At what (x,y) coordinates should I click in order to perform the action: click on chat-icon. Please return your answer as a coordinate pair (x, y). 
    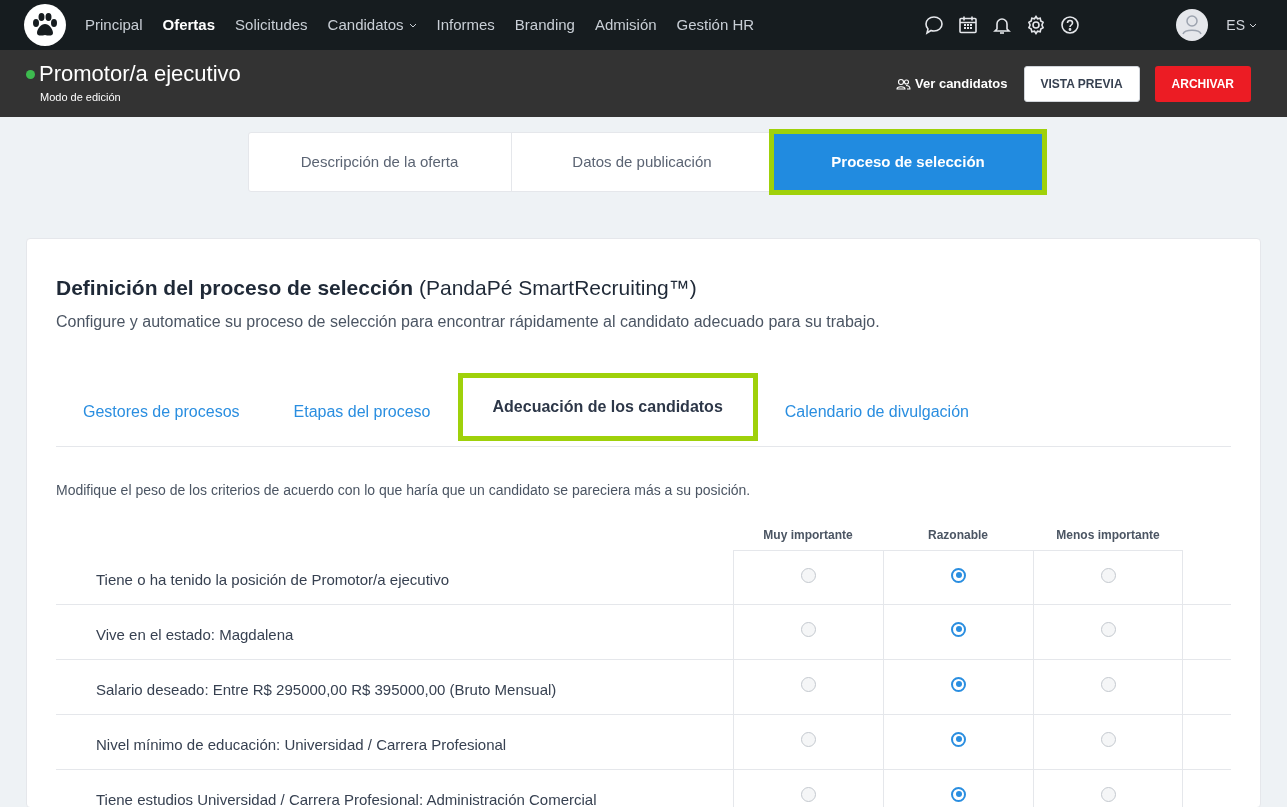
    Looking at the image, I should click on (934, 25).